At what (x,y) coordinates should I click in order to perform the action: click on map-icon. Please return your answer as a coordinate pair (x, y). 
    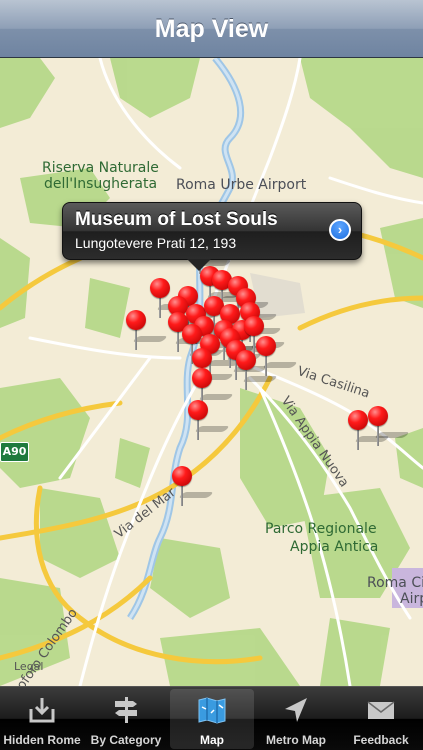
    Looking at the image, I should click on (212, 710).